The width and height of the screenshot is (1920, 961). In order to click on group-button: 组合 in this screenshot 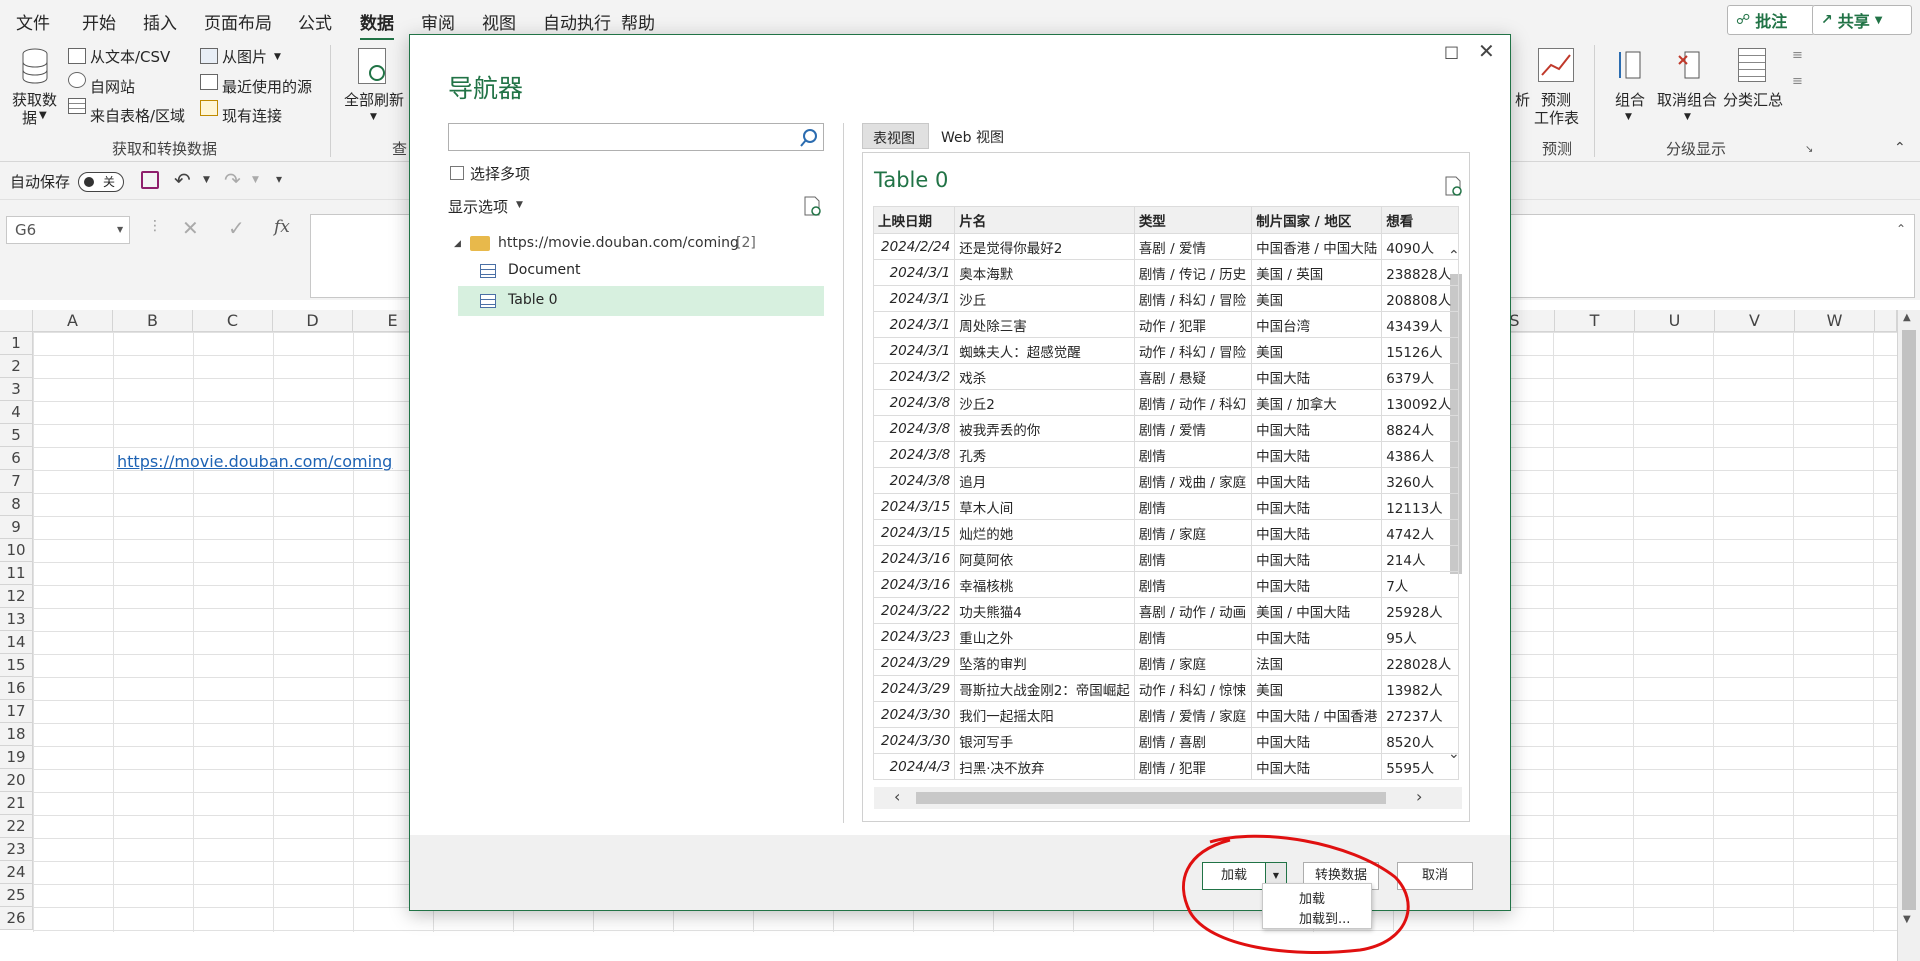, I will do `click(1630, 99)`.